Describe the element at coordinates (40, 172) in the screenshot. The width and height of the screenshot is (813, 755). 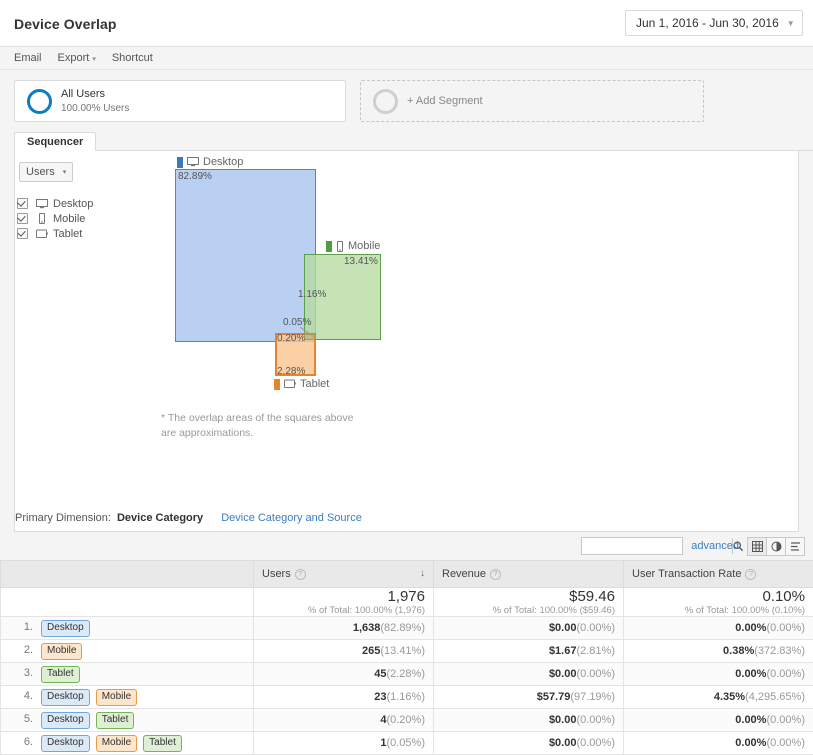
I see `metric-select-label: Users` at that location.